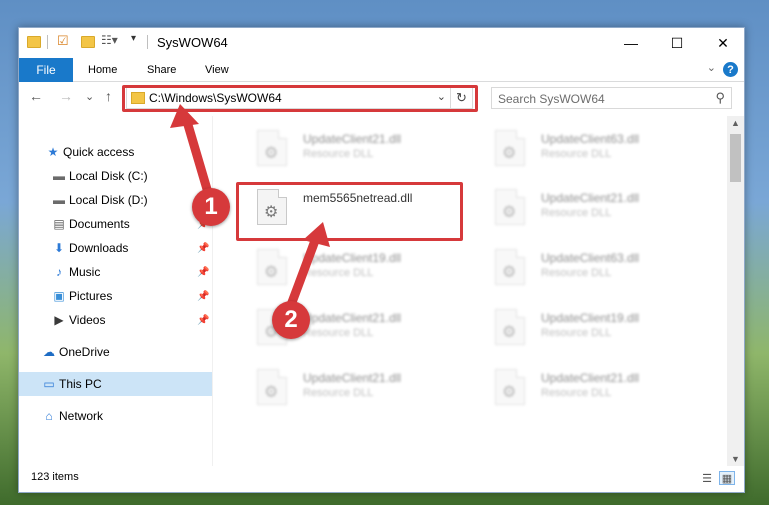  I want to click on close-button: ✕, so click(723, 43).